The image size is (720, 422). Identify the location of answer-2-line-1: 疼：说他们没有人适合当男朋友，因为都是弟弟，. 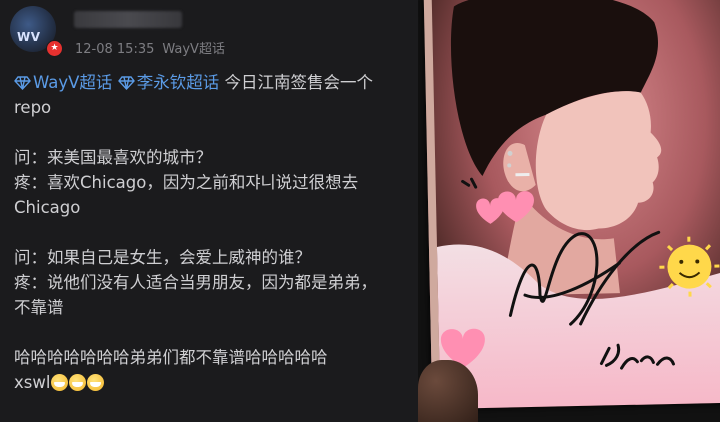
(195, 282).